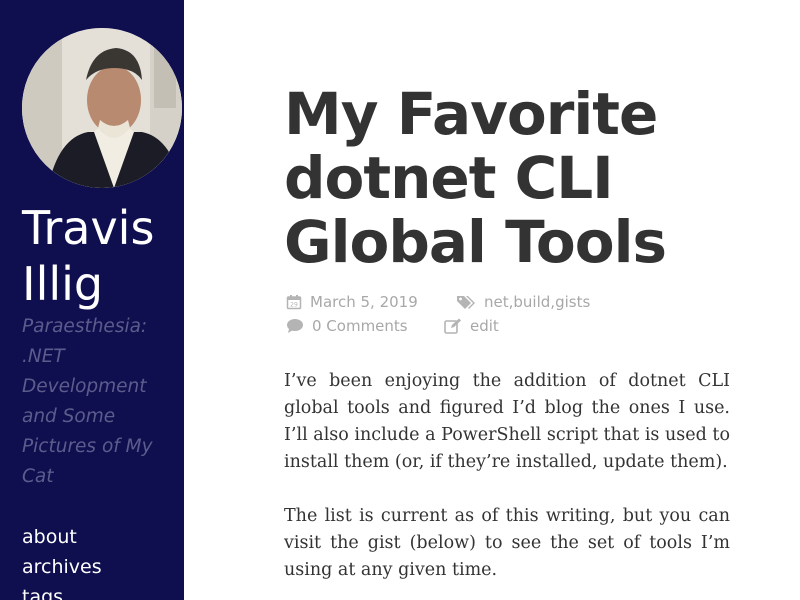 The width and height of the screenshot is (800, 600). I want to click on post-date: 29 March 5, 2019, so click(352, 302).